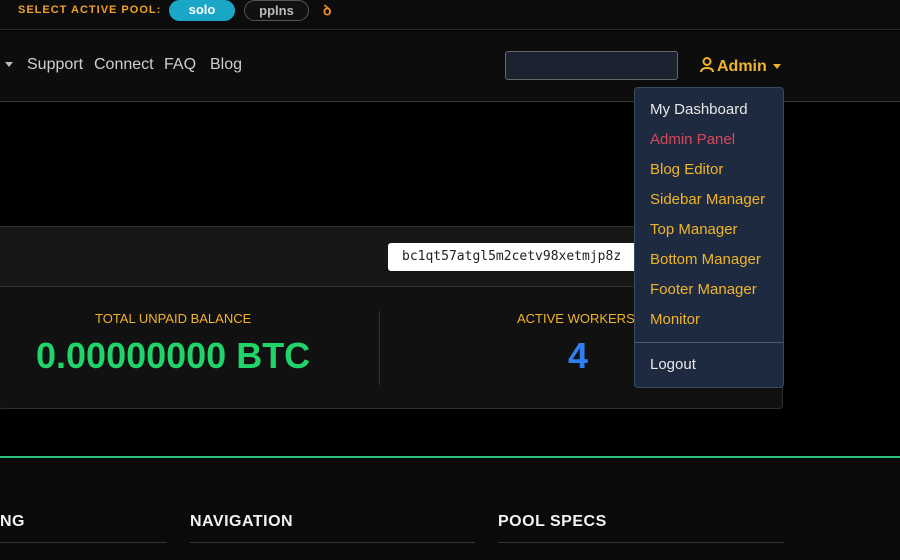  I want to click on search-input, so click(591, 65).